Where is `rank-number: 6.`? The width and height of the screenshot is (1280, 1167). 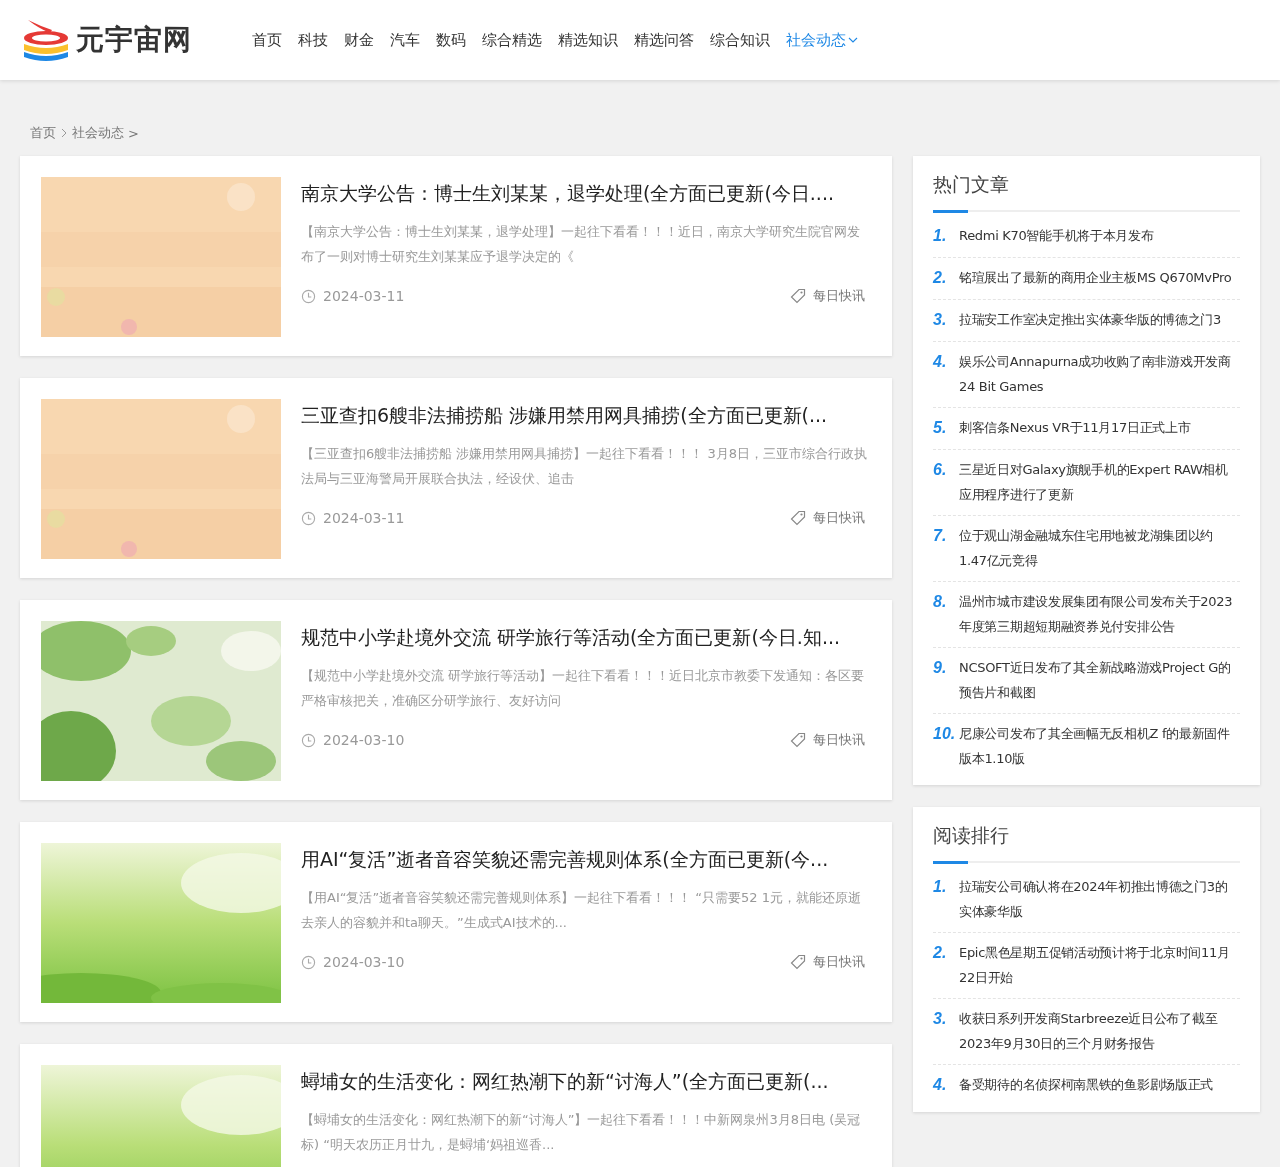 rank-number: 6. is located at coordinates (940, 470).